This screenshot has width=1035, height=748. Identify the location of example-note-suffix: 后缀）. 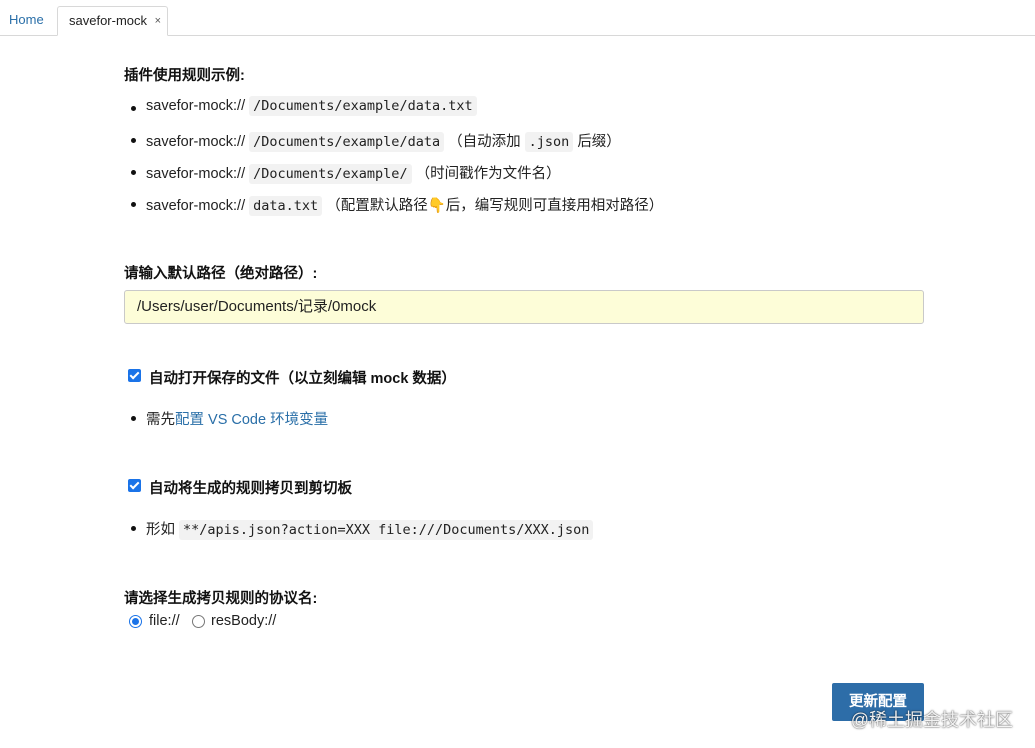
(599, 142).